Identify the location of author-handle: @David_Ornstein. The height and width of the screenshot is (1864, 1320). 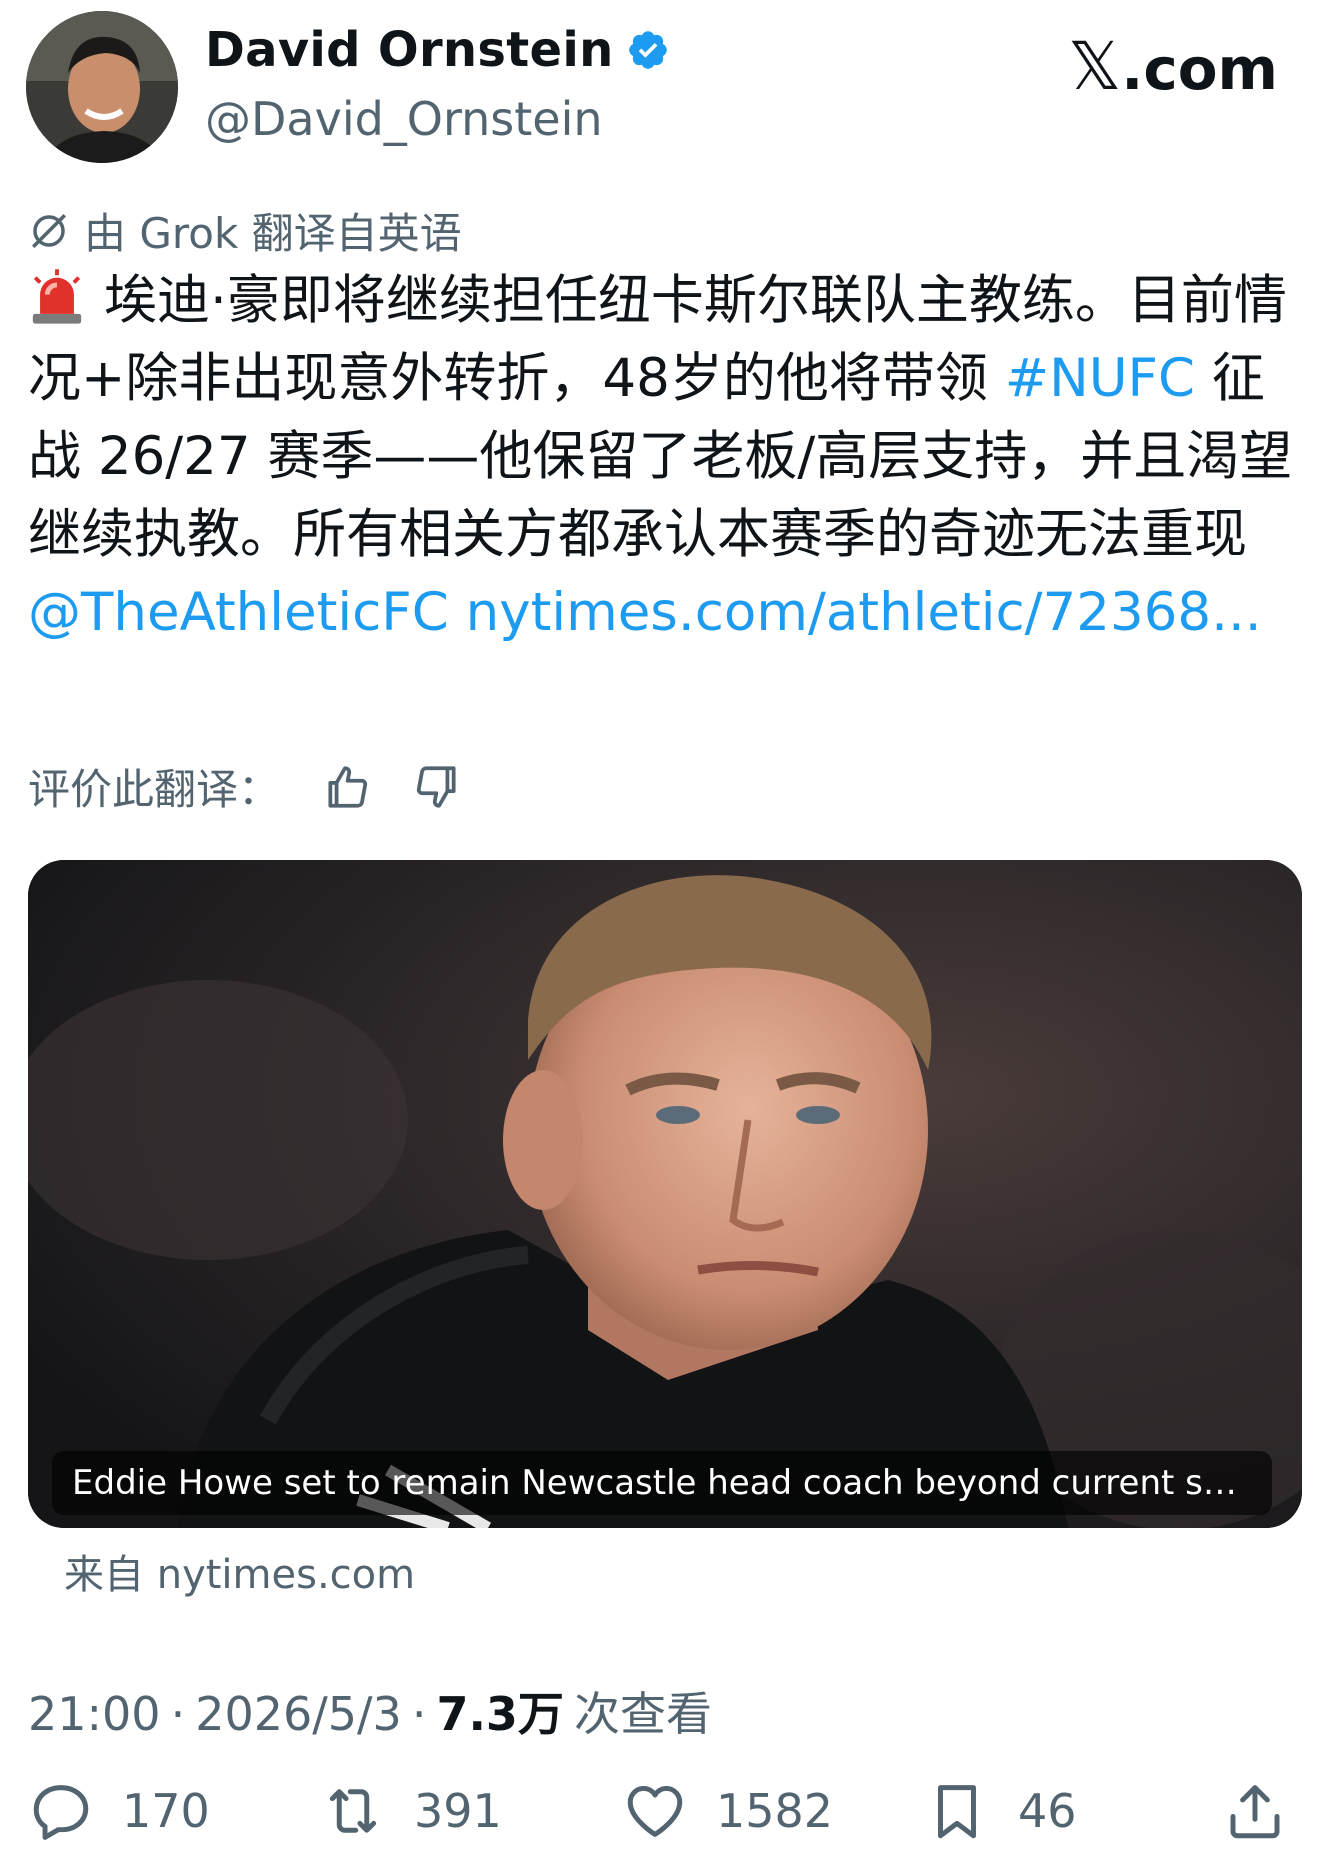
(404, 119).